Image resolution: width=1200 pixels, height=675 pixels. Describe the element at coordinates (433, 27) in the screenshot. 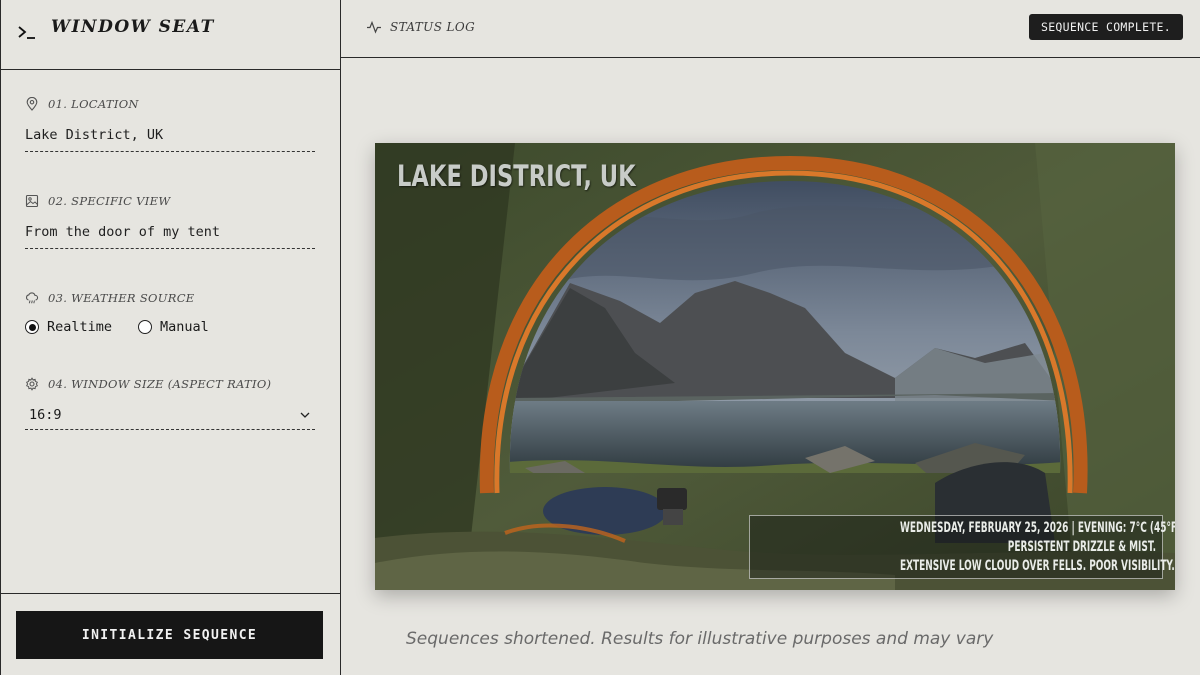

I see `status-log-label: STATUS LOG` at that location.